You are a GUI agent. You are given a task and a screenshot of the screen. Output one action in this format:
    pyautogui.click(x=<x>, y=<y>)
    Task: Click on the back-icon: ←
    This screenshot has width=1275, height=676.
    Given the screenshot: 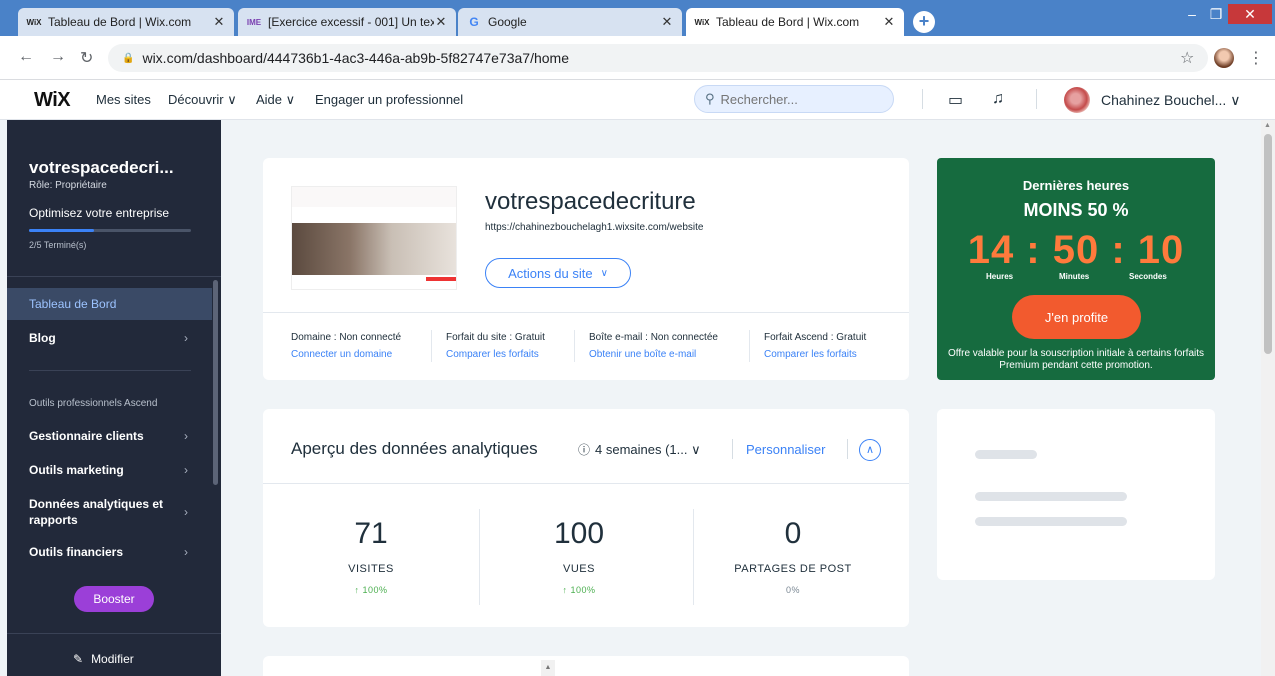 What is the action you would take?
    pyautogui.click(x=26, y=57)
    